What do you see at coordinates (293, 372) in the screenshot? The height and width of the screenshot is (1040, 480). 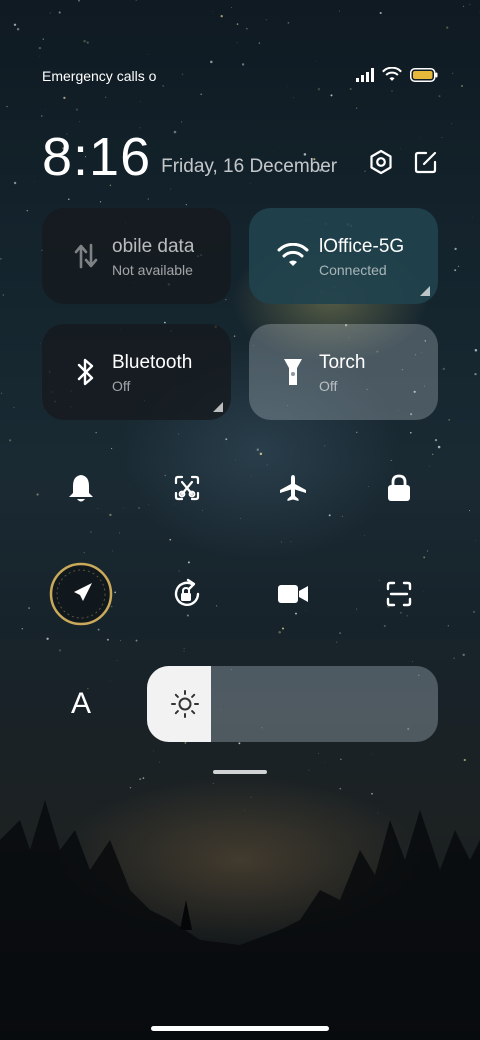 I see `torch-icon` at bounding box center [293, 372].